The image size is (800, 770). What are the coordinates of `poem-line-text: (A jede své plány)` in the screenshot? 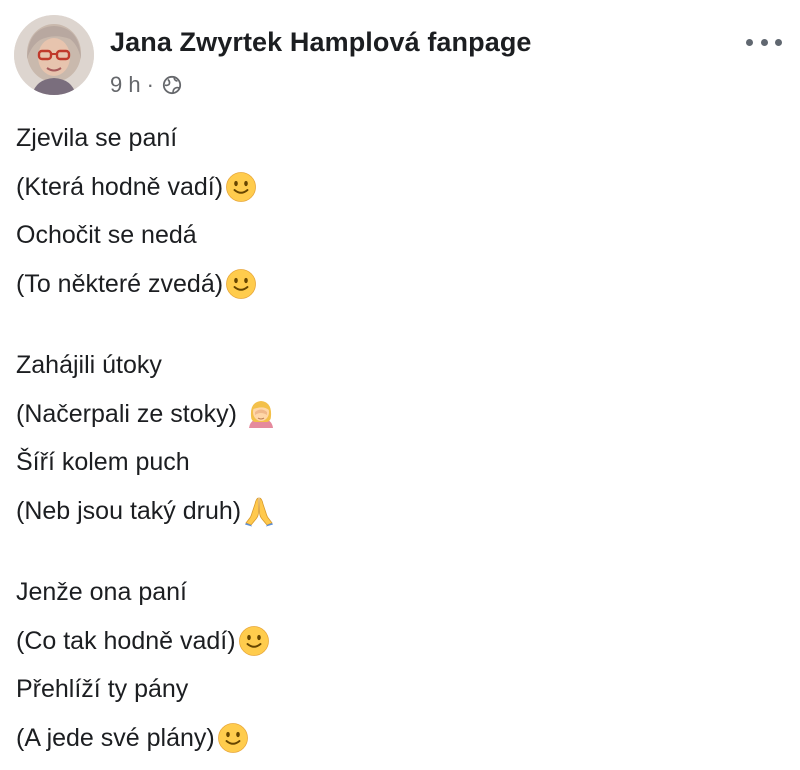 It's located at (115, 737).